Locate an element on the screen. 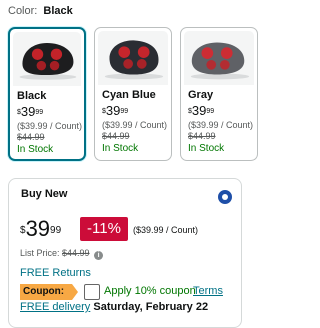 This screenshot has width=320, height=328. swatch-name: Cyan Blue is located at coordinates (129, 95).